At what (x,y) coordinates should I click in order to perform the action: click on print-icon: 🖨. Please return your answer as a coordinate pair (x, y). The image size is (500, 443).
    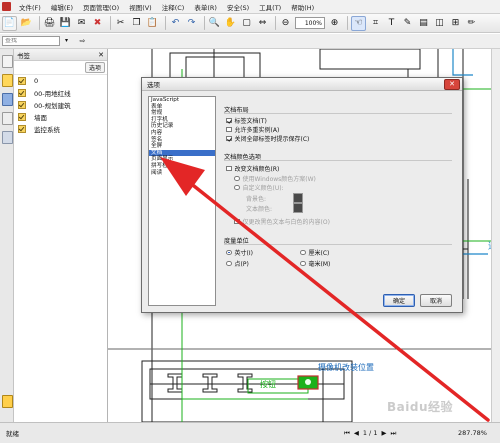
    Looking at the image, I should click on (49, 23).